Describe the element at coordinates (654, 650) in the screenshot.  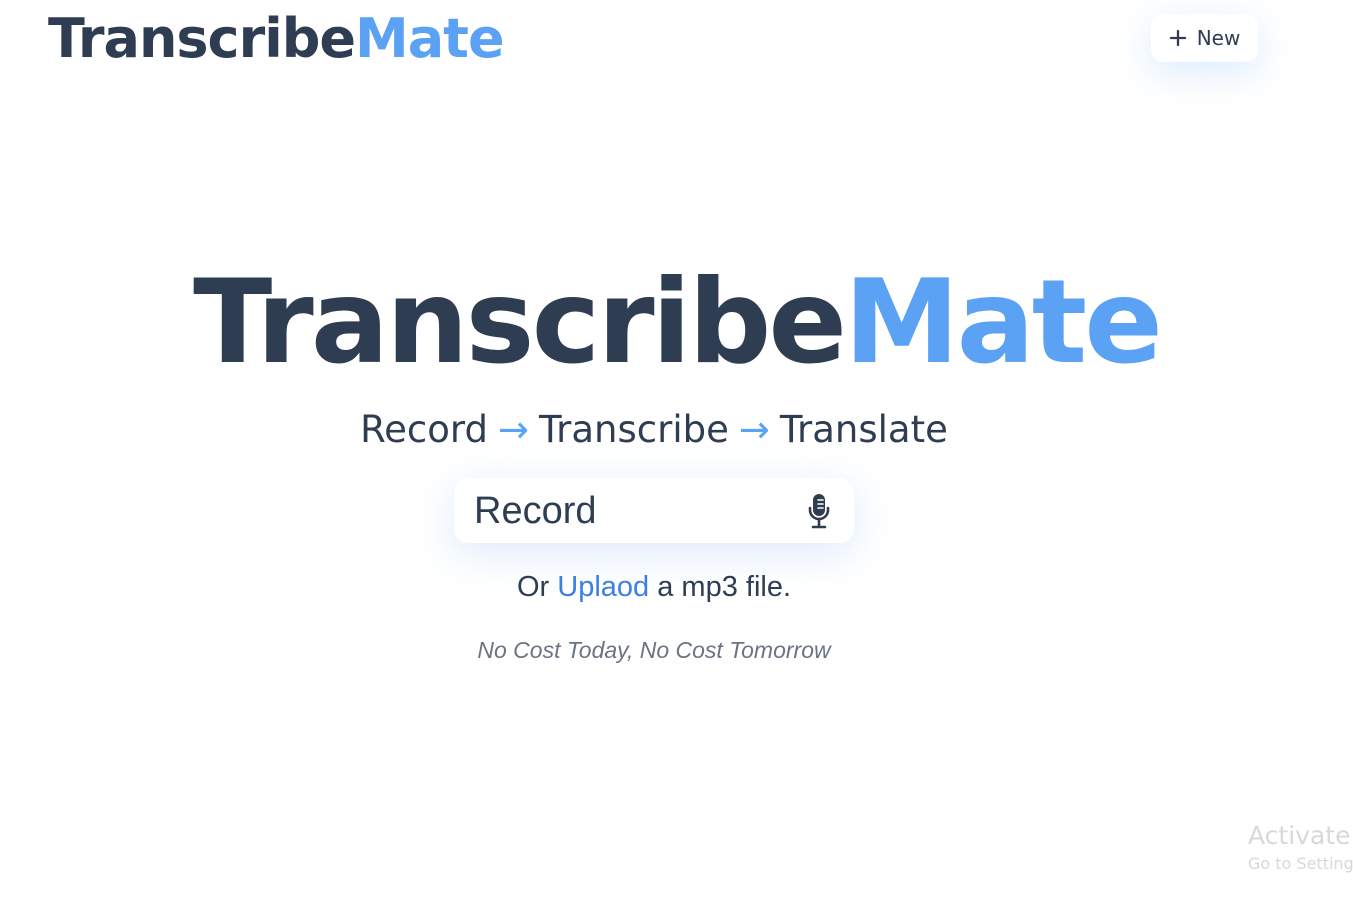
I see `tagline: No Cost Today, No Cost Tomorrow` at that location.